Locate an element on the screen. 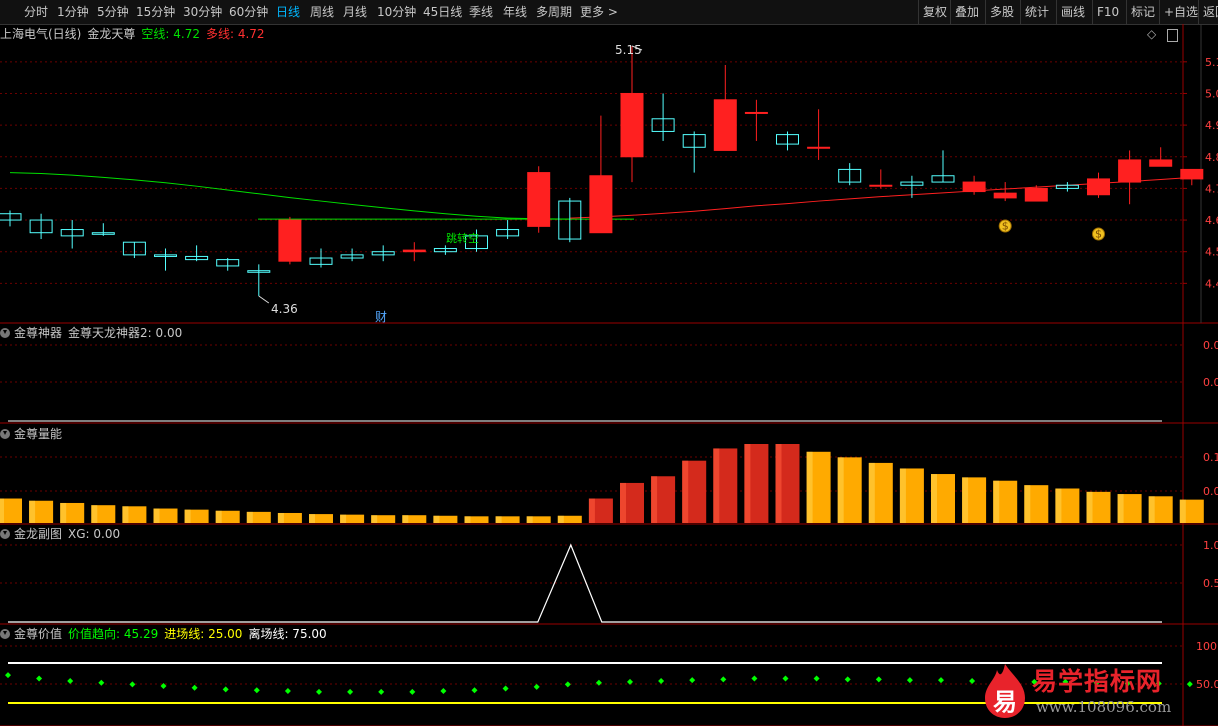 This screenshot has width=1218, height=726. toolbar-button: 标记 is located at coordinates (1142, 12).